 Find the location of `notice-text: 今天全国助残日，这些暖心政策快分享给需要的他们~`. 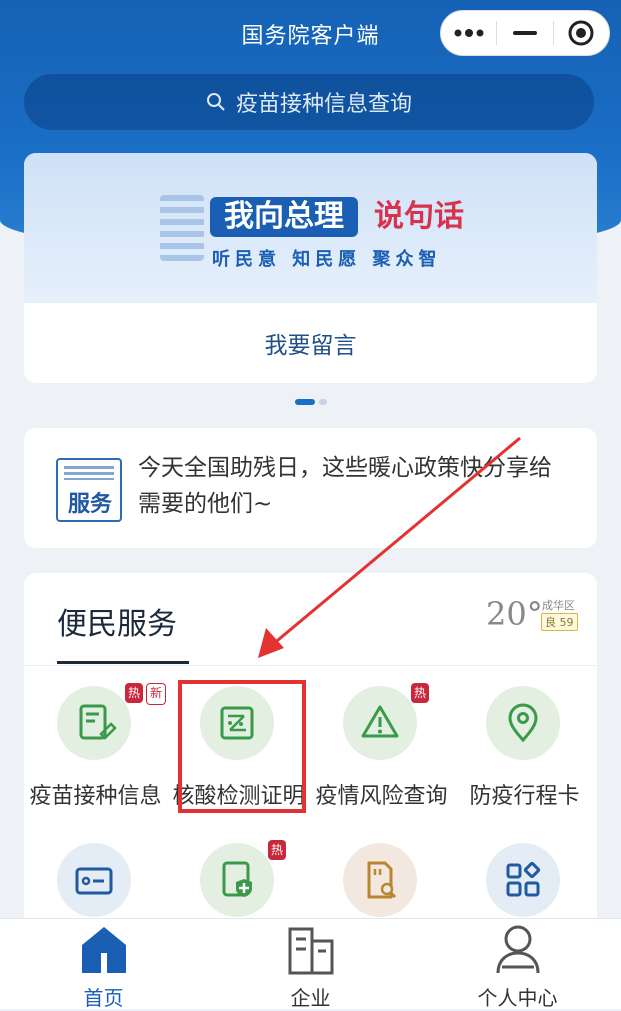

notice-text: 今天全国助残日，这些暖心政策快分享给需要的他们~ is located at coordinates (345, 486).